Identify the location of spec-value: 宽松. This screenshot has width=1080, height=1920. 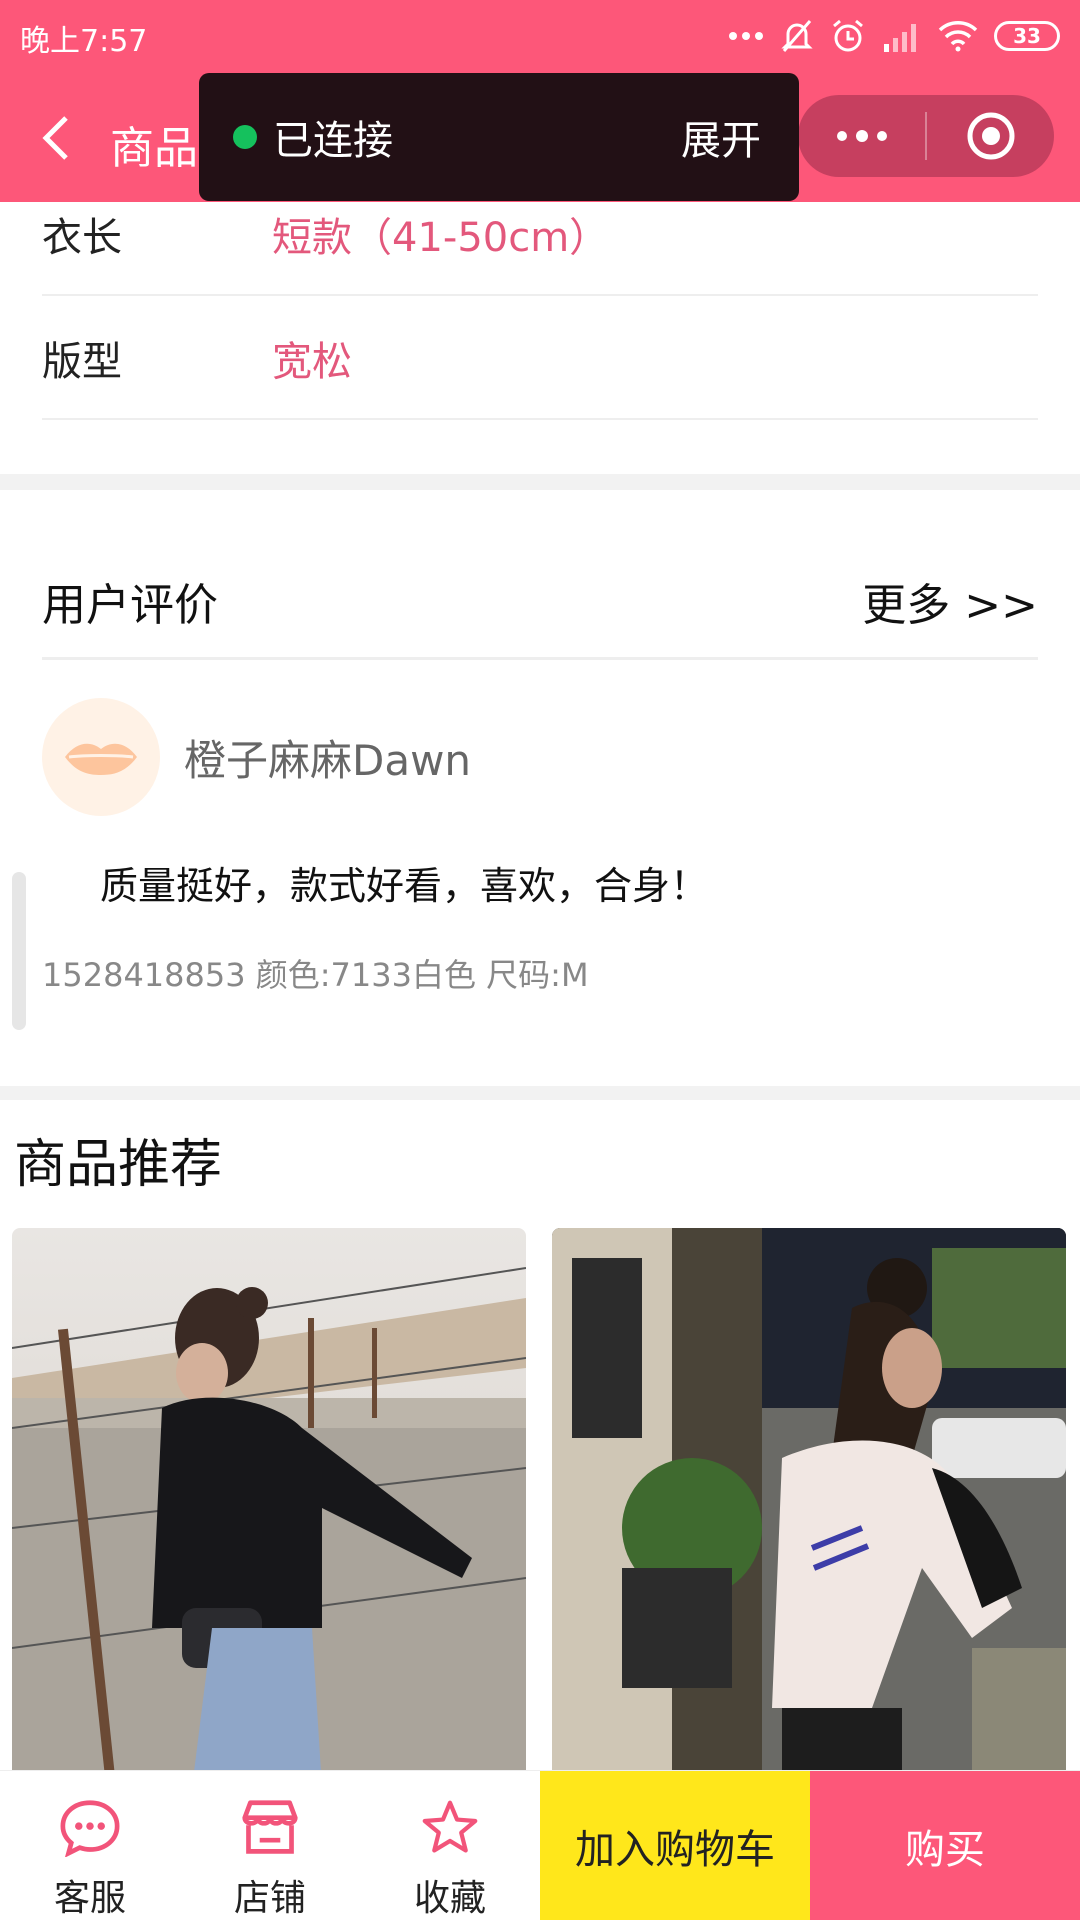
(312, 362).